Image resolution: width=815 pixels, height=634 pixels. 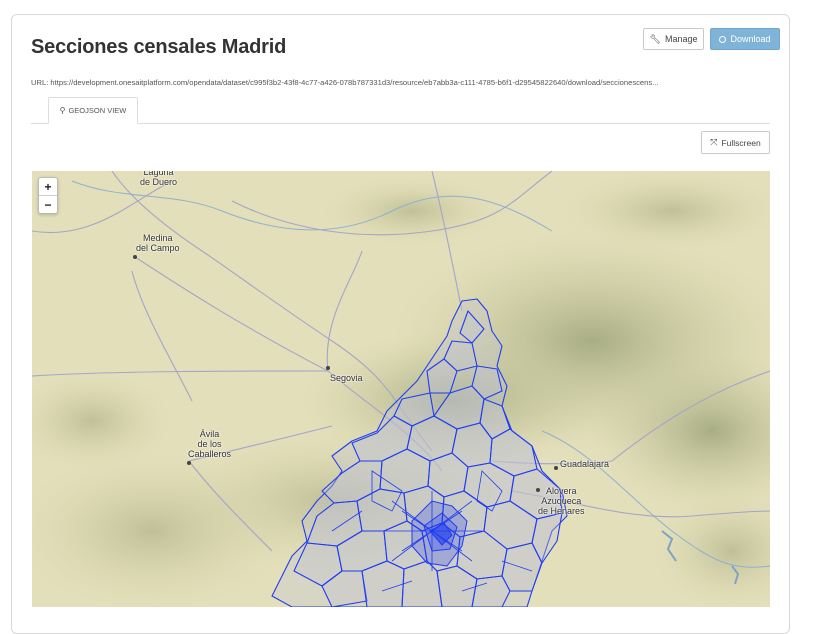 I want to click on map-marker-icon: ⚲, so click(x=62, y=110).